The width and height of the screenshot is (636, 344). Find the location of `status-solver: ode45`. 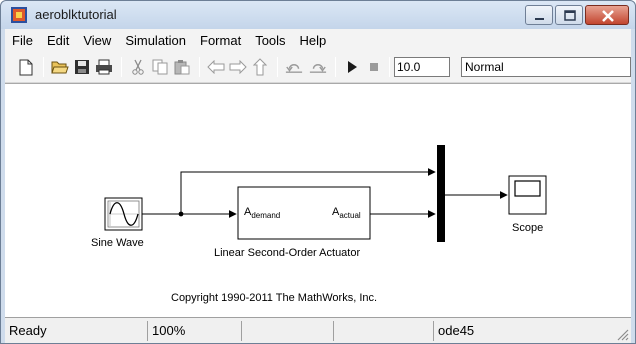

status-solver: ode45 is located at coordinates (524, 331).